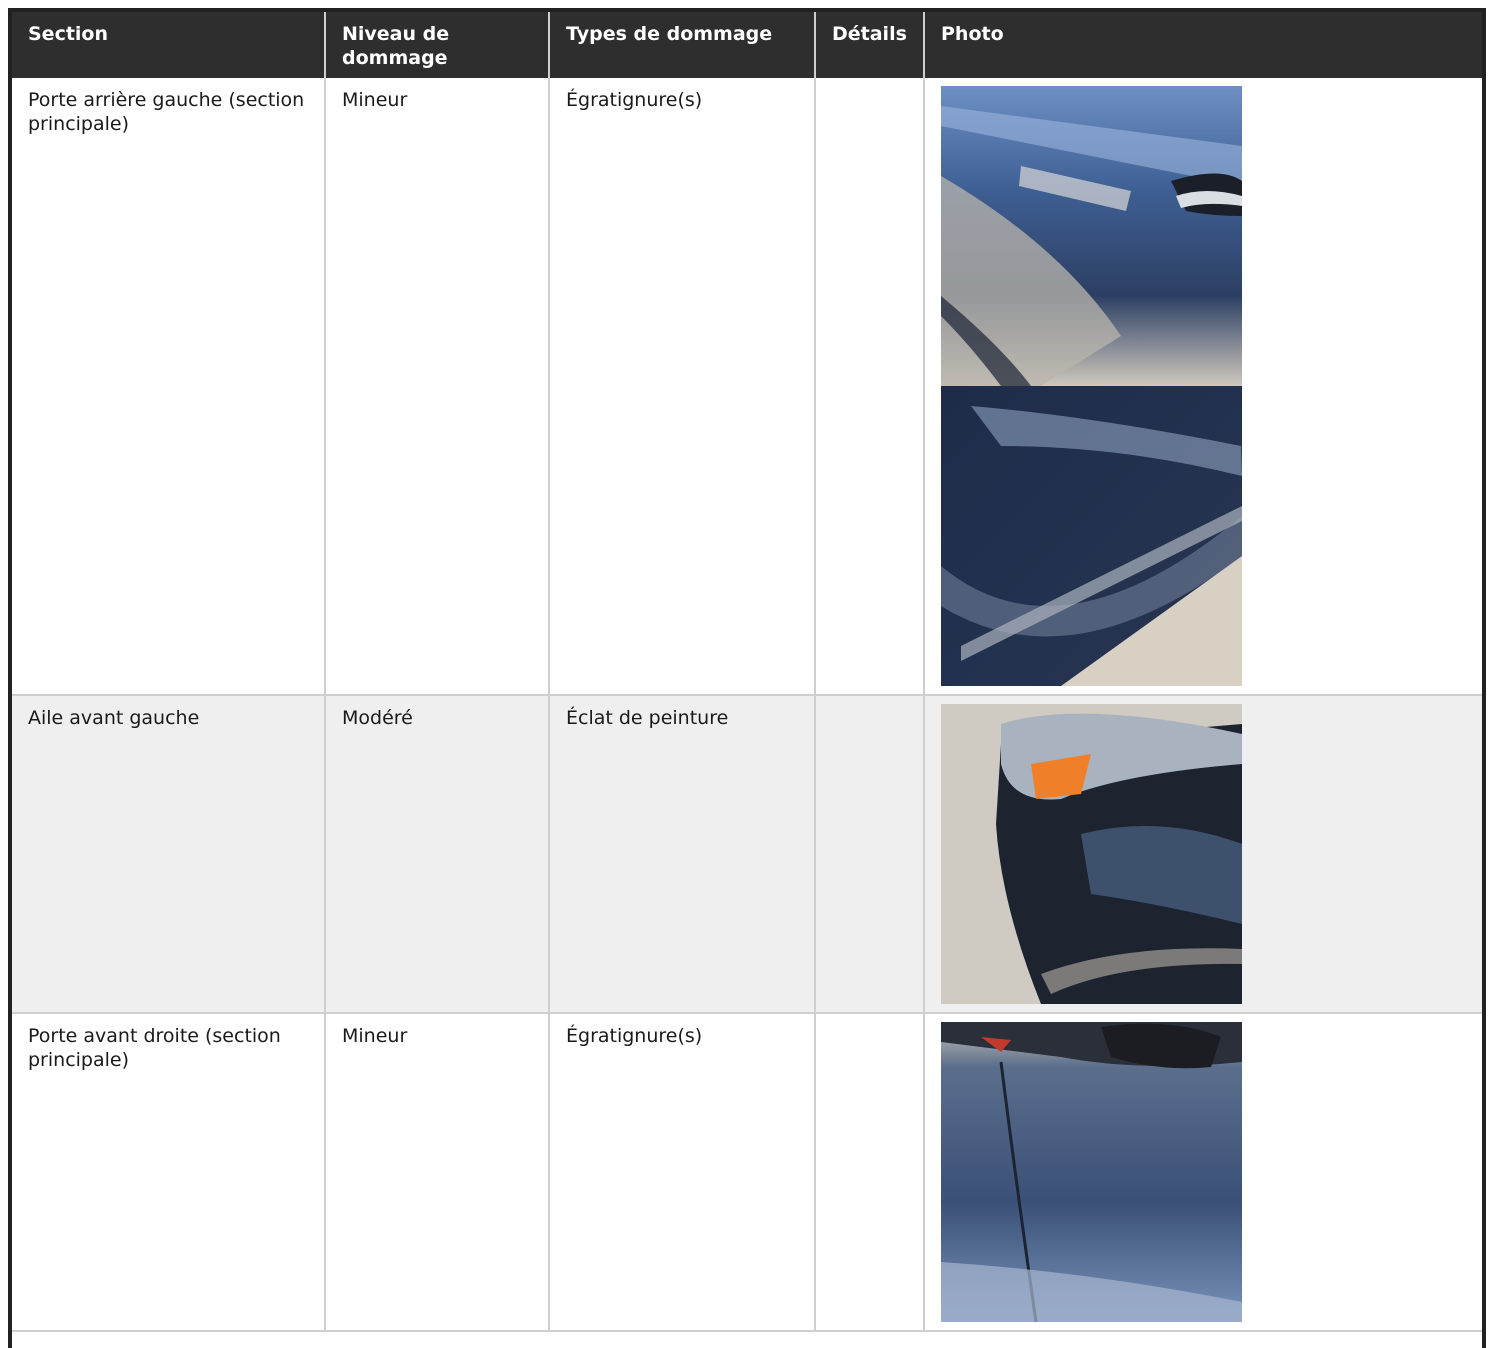 The image size is (1490, 1348). Describe the element at coordinates (682, 854) in the screenshot. I see `cell-types: Éclat de peinture` at that location.